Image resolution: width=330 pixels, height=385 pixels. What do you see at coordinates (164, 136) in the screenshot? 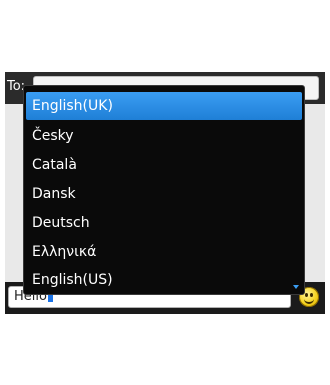
I see `language-option: Česky` at bounding box center [164, 136].